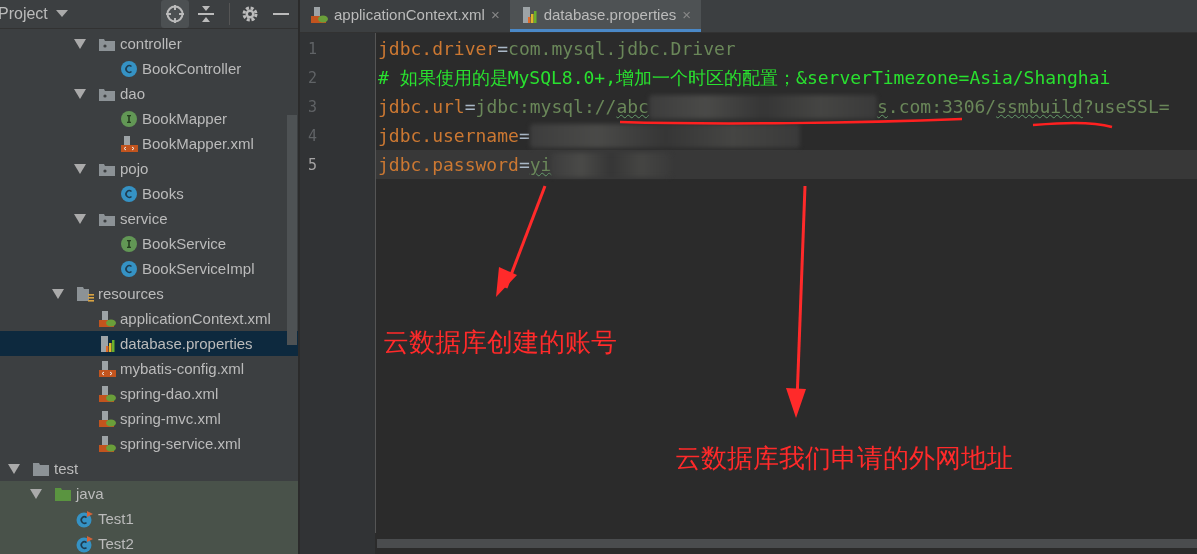 The height and width of the screenshot is (554, 1197). What do you see at coordinates (149, 418) in the screenshot?
I see `tree-item: spring-mvc.xml` at bounding box center [149, 418].